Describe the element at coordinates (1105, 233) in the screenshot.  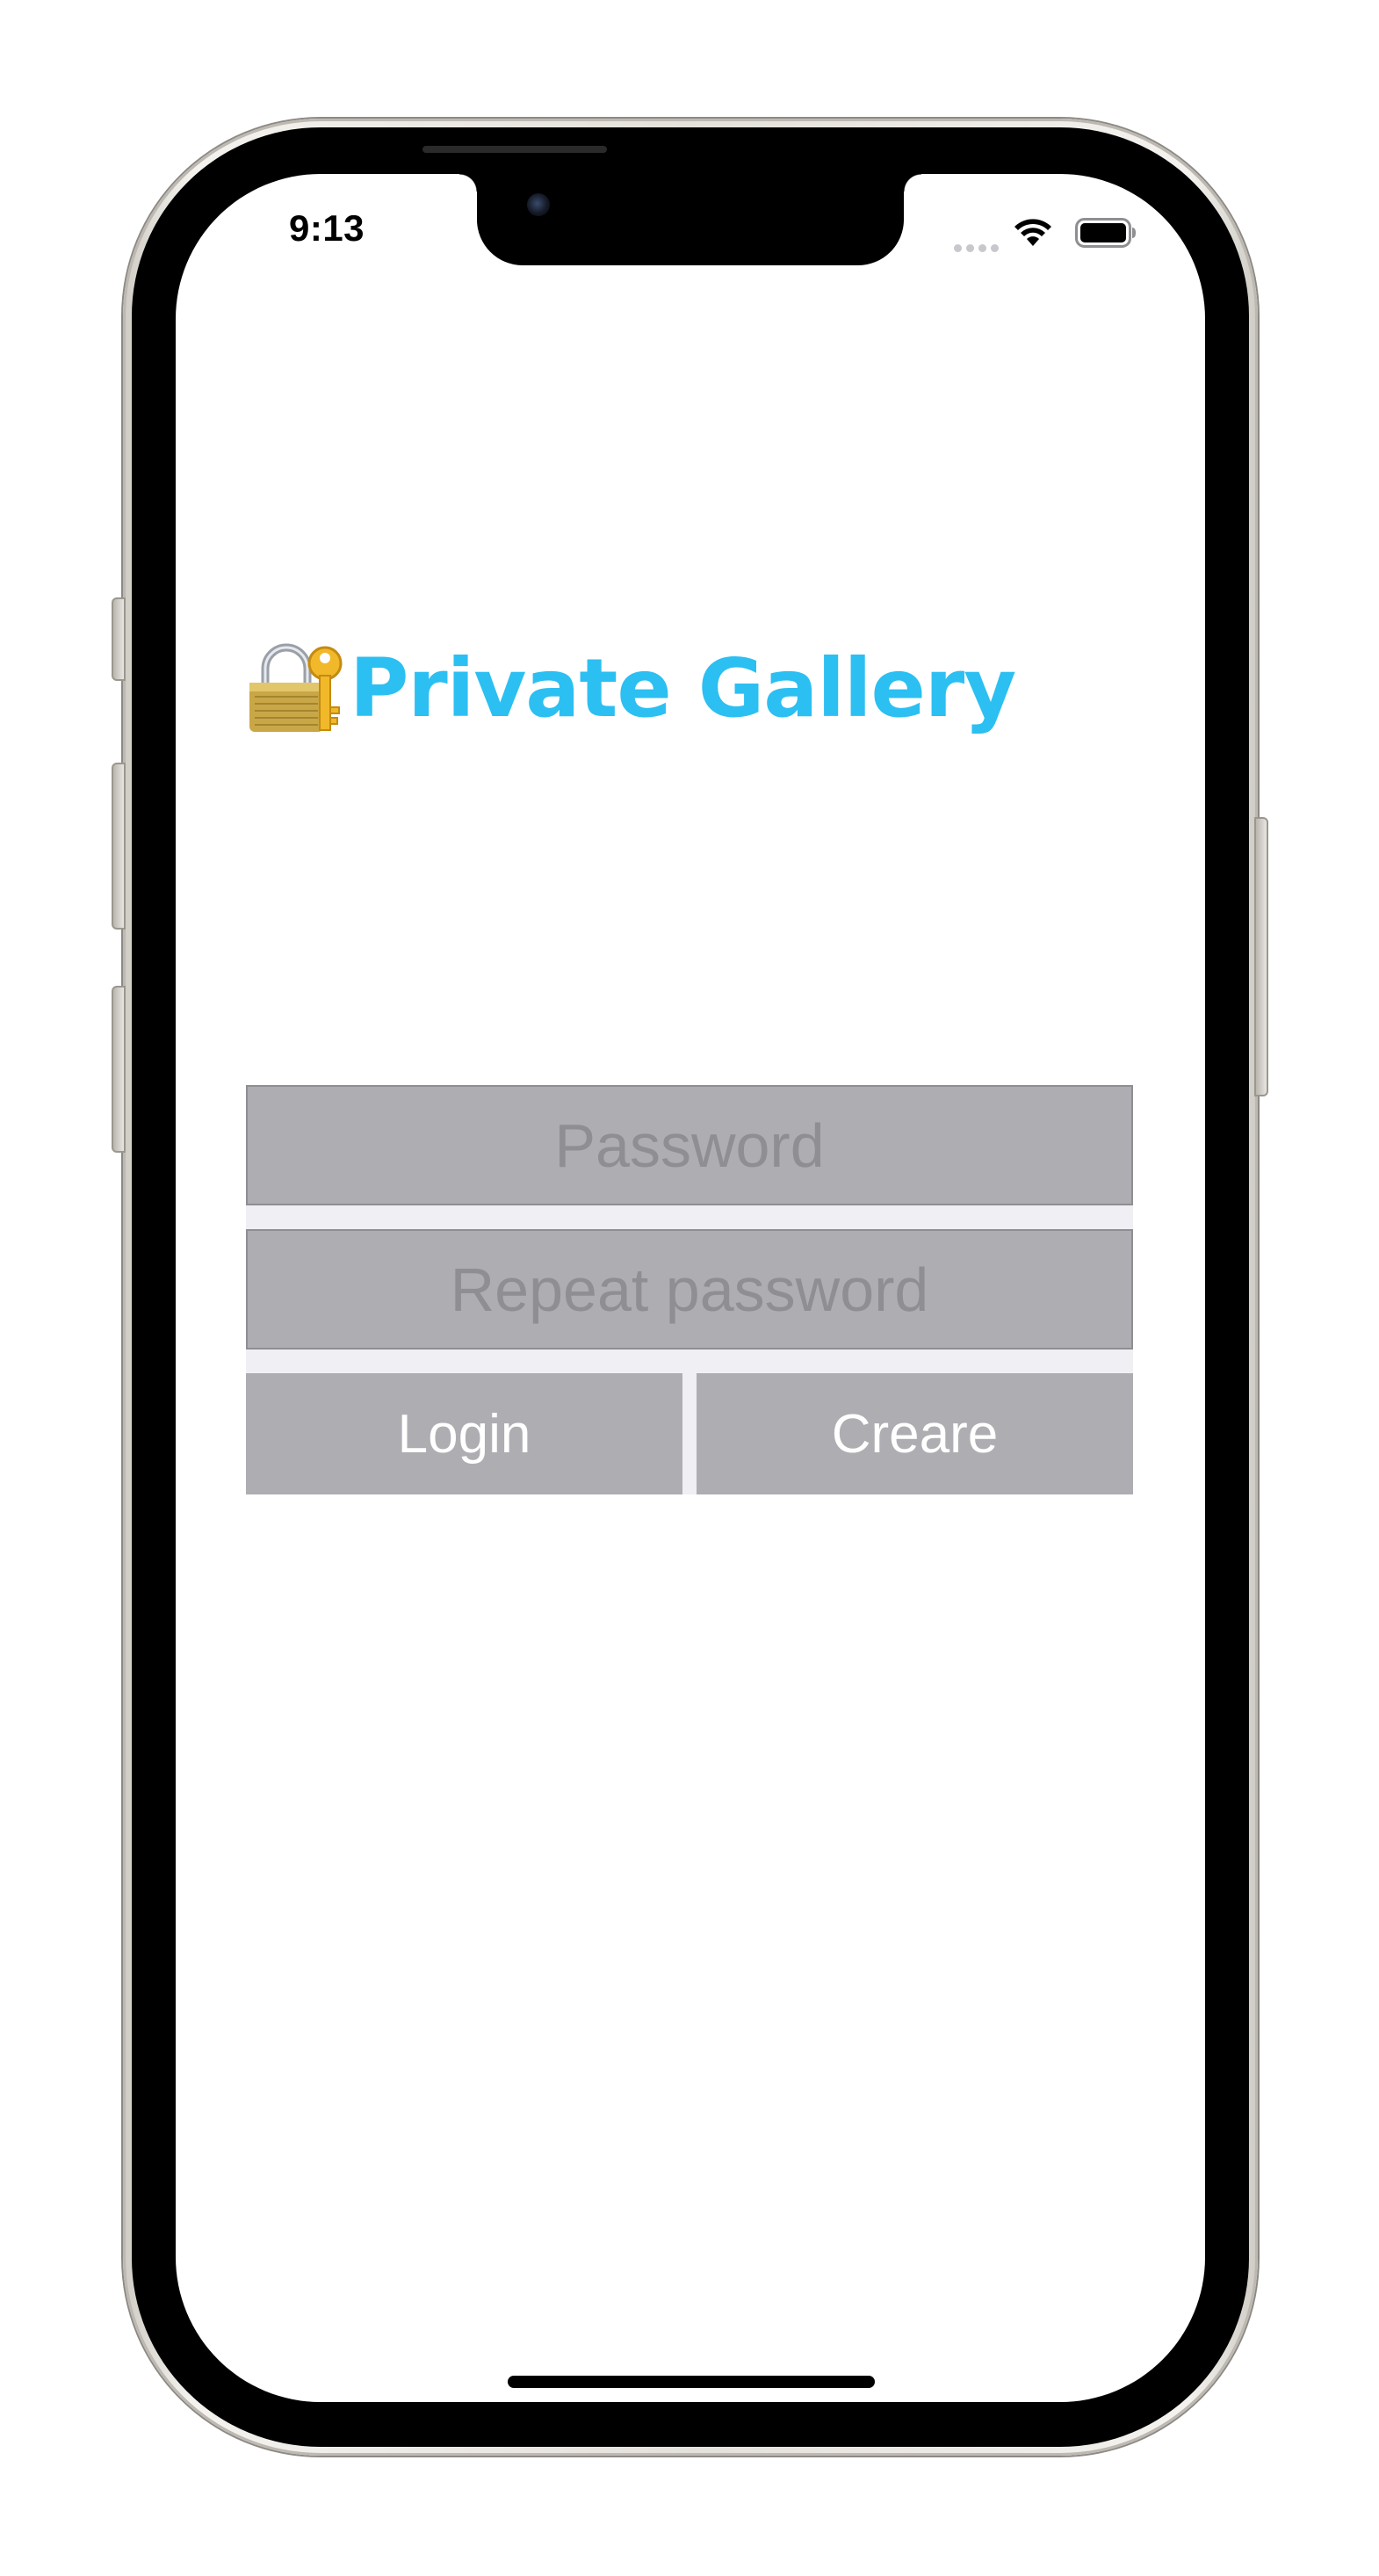
I see `battery-icon` at that location.